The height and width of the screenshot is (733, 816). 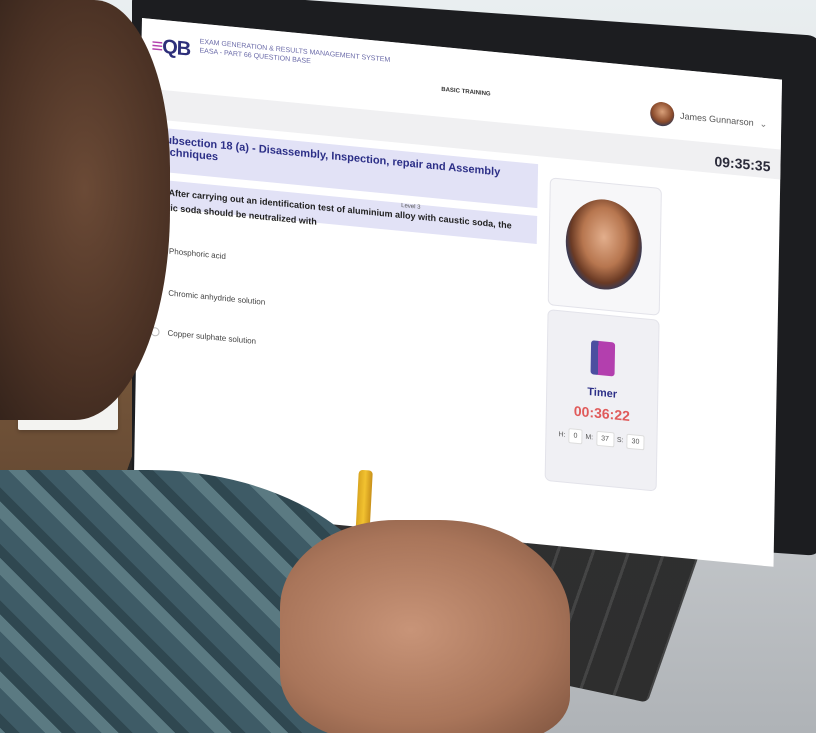 What do you see at coordinates (171, 47) in the screenshot?
I see `app-logo: ≡QB` at bounding box center [171, 47].